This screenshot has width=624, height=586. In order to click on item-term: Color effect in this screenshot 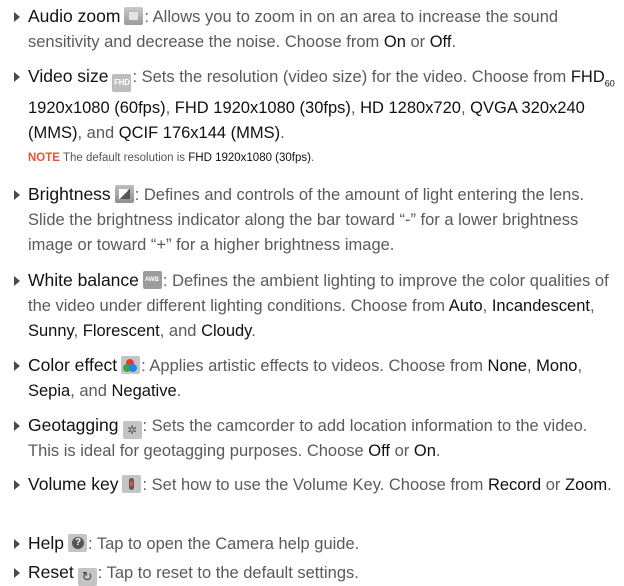, I will do `click(73, 365)`.